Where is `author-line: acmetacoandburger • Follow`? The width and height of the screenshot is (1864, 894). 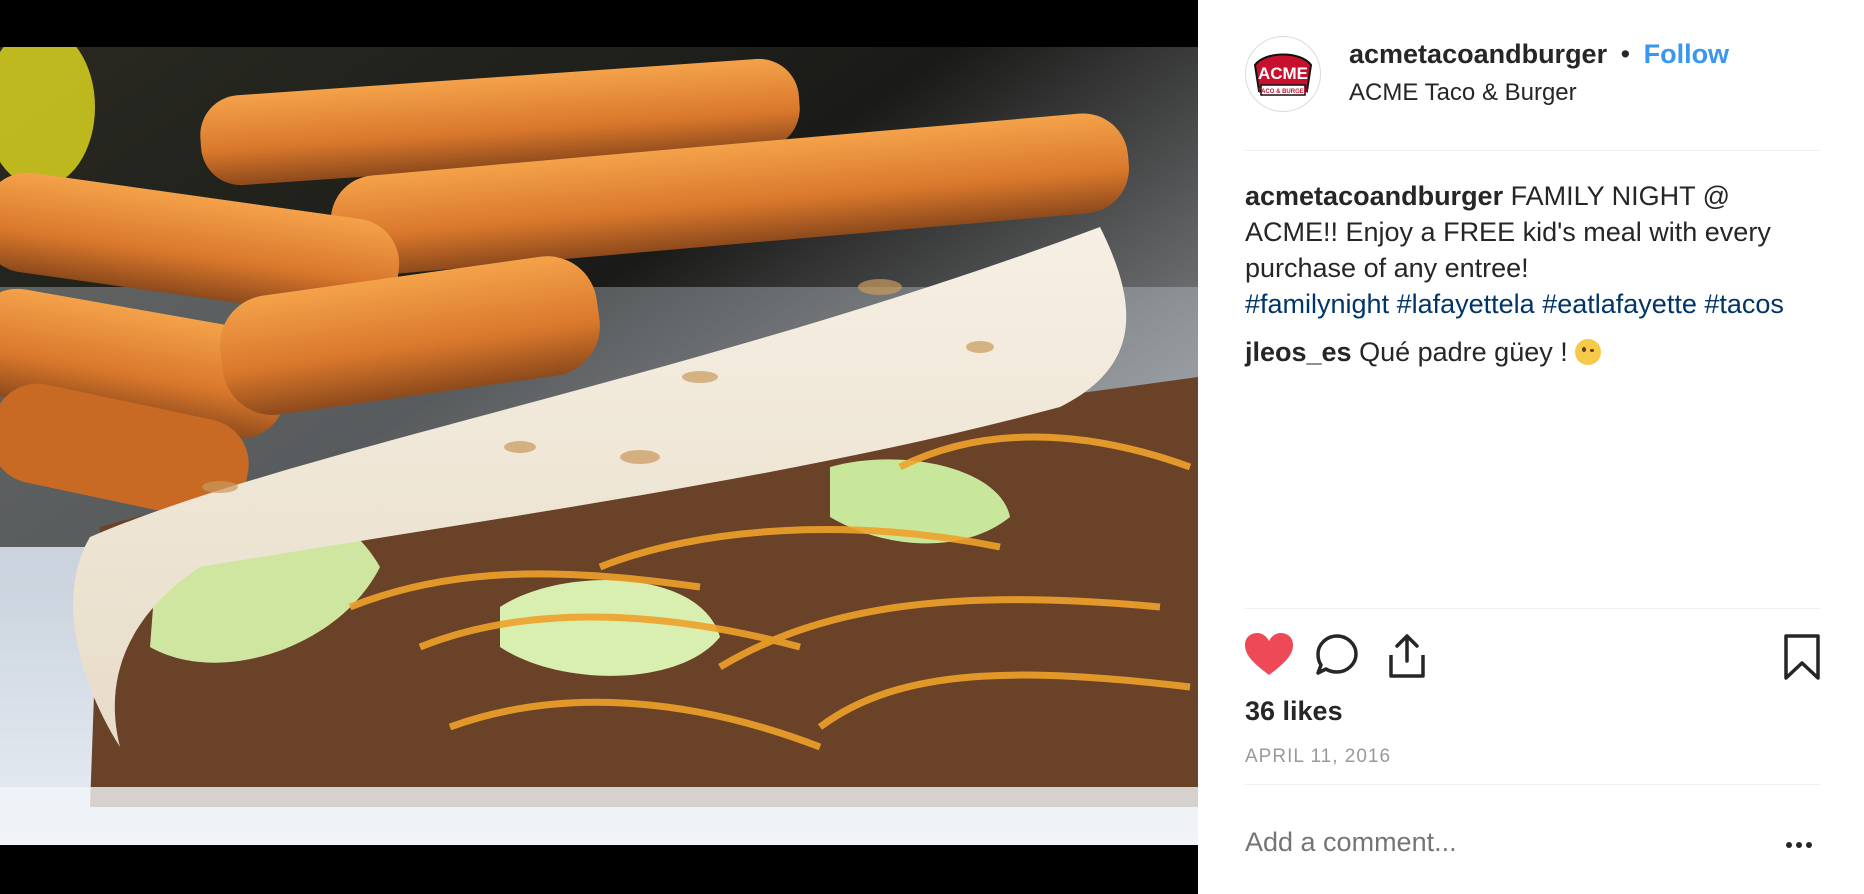
author-line: acmetacoandburger • Follow is located at coordinates (1539, 54).